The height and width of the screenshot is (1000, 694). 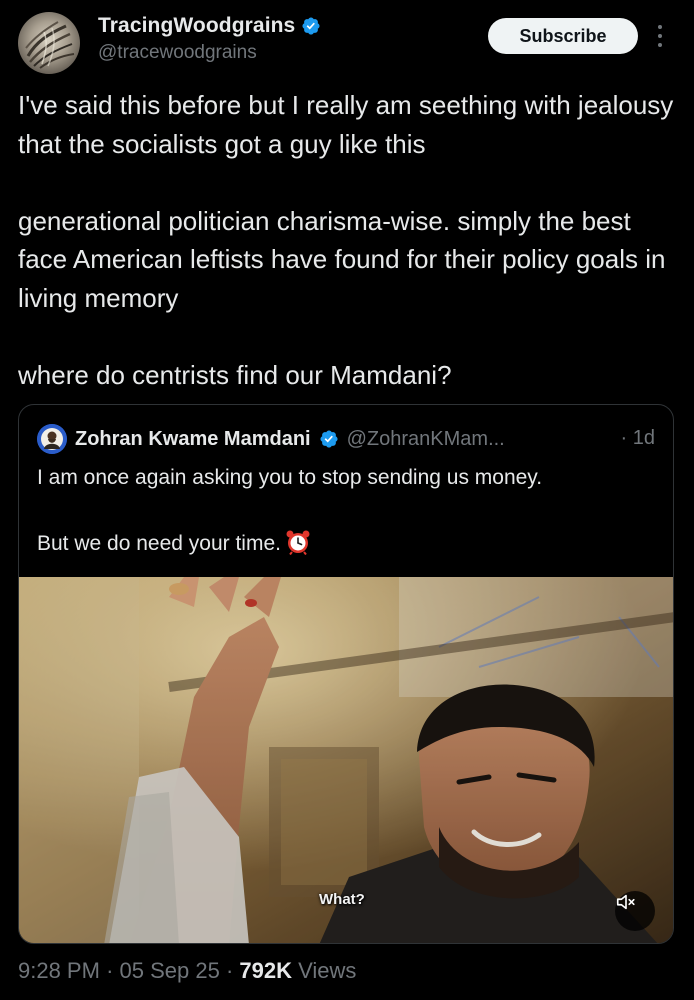 I want to click on views-label: Views, so click(x=327, y=970).